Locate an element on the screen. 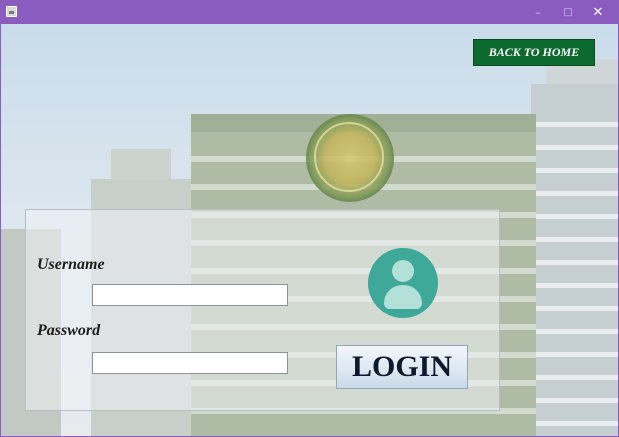 Image resolution: width=619 pixels, height=437 pixels. minimize-button: – is located at coordinates (538, 12).